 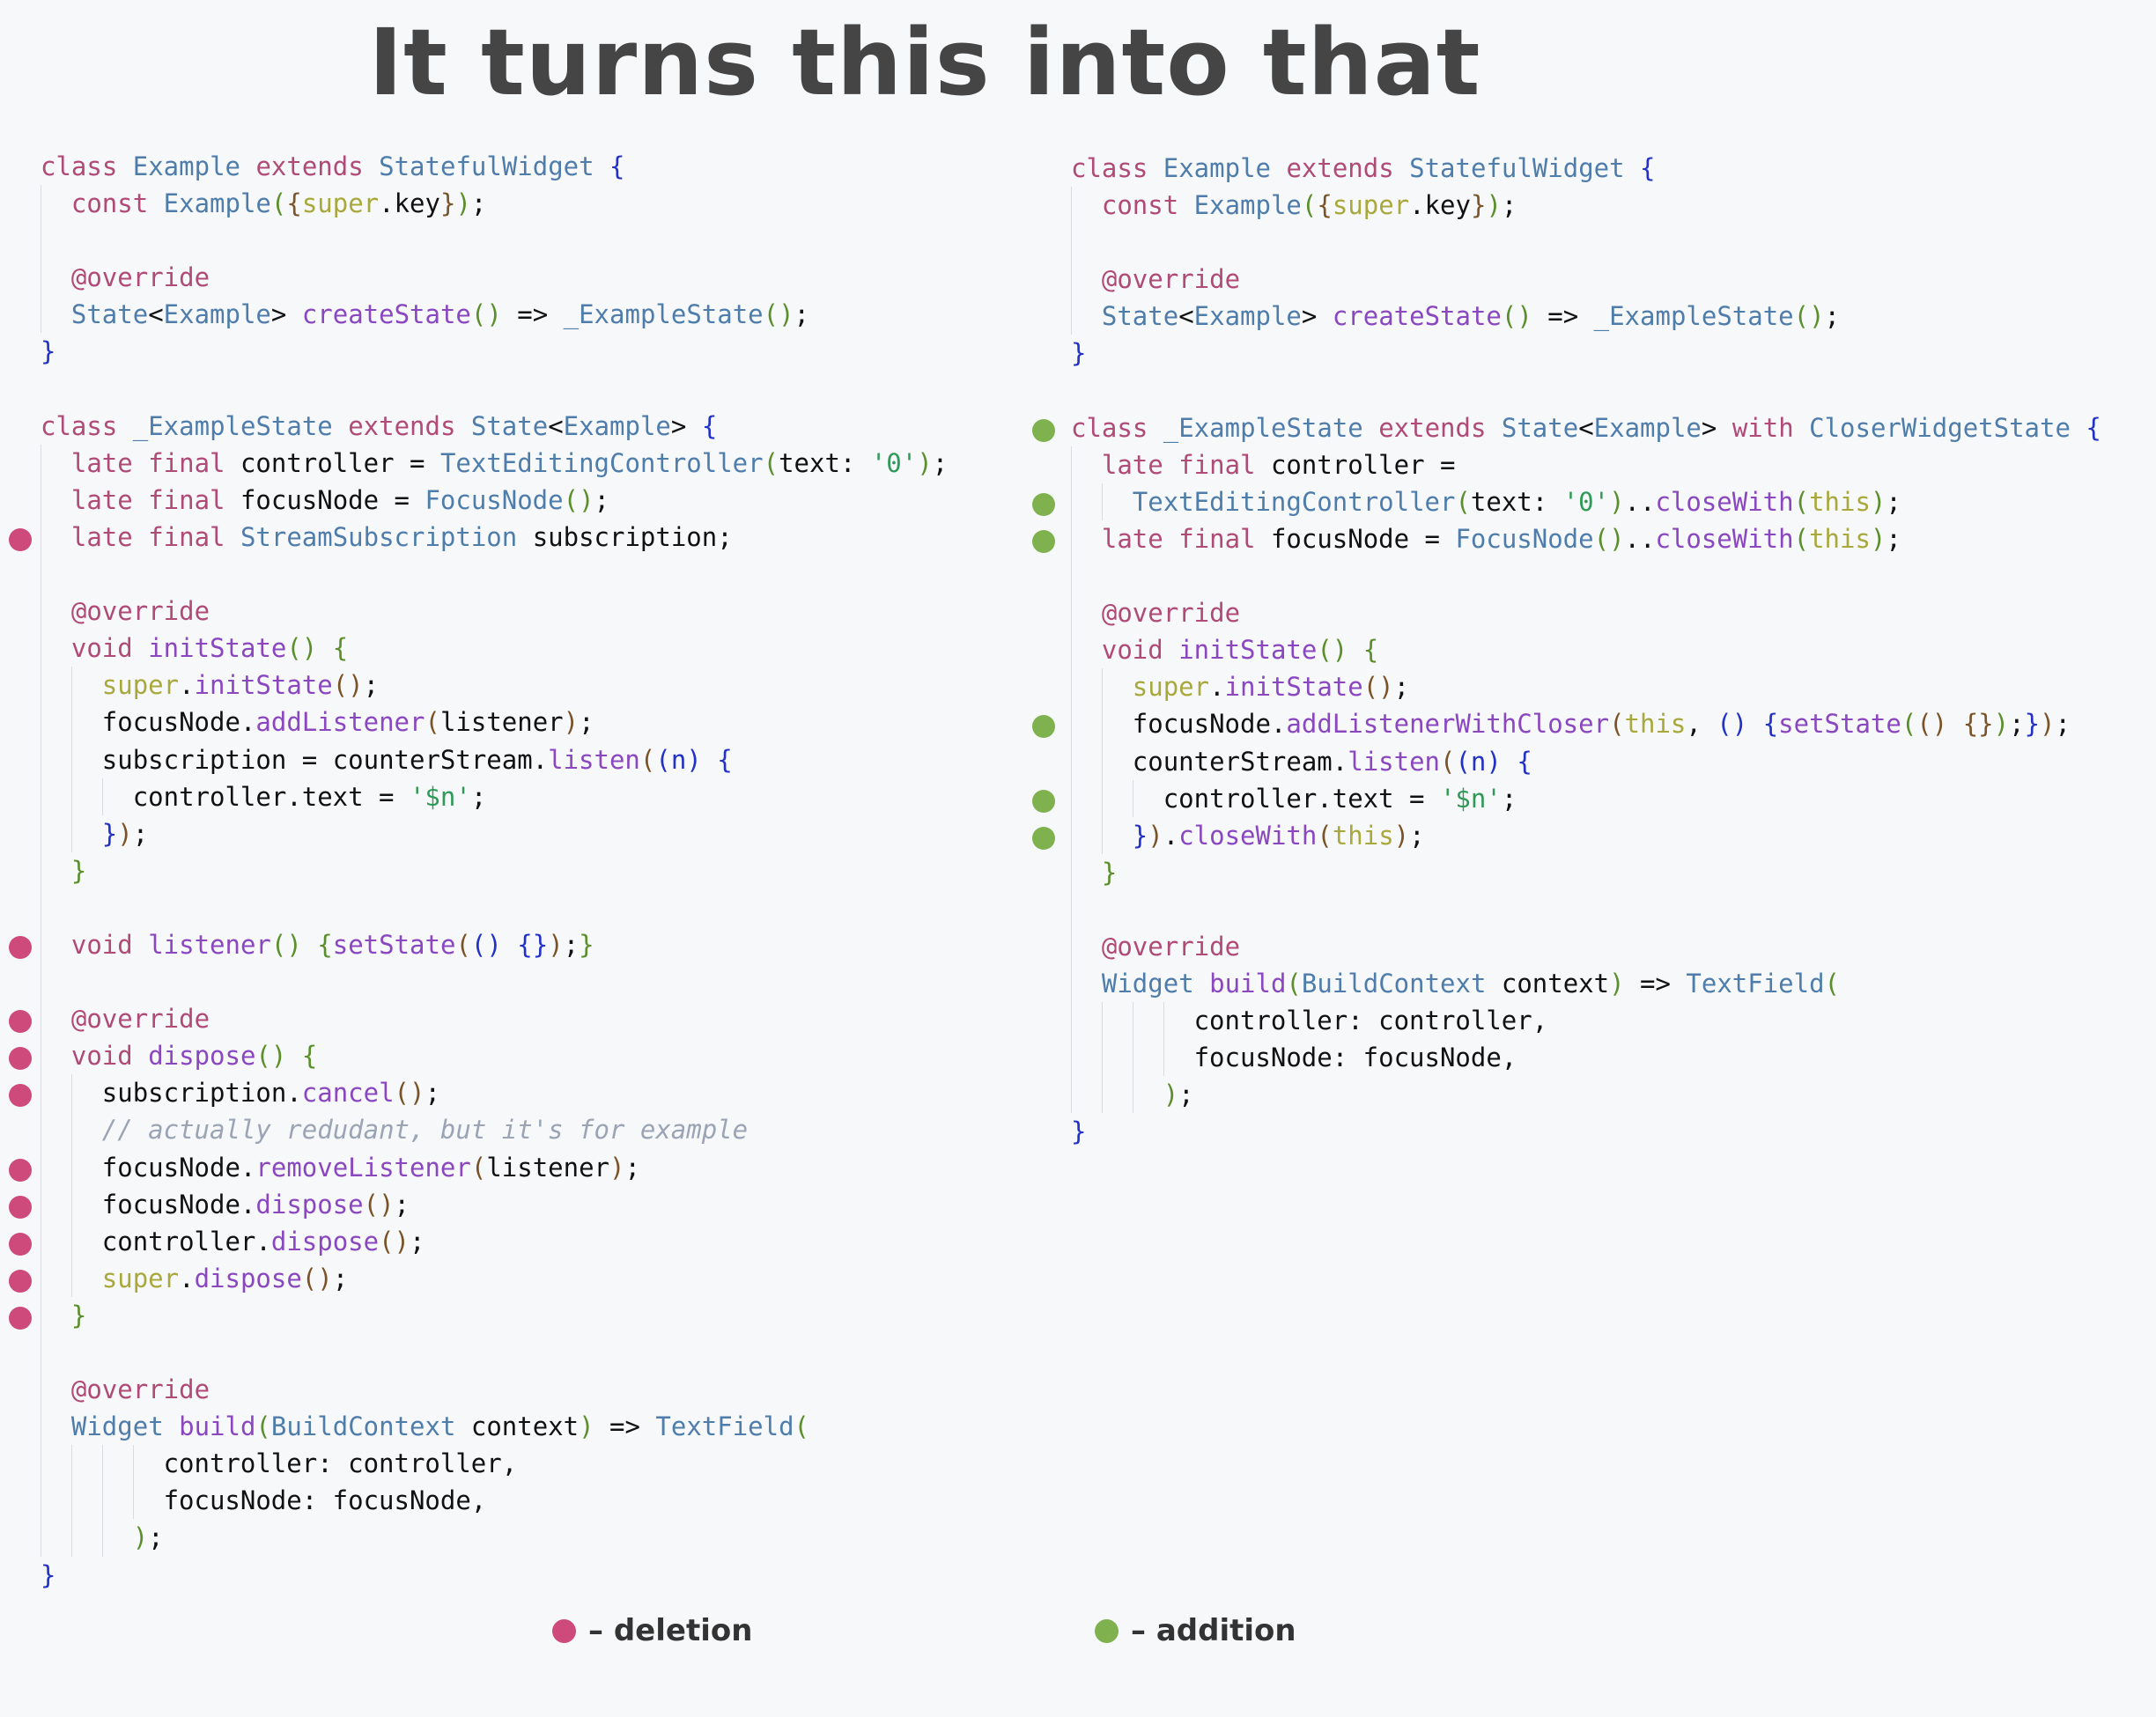 I want to click on code-token: controller =, so click(x=340, y=462).